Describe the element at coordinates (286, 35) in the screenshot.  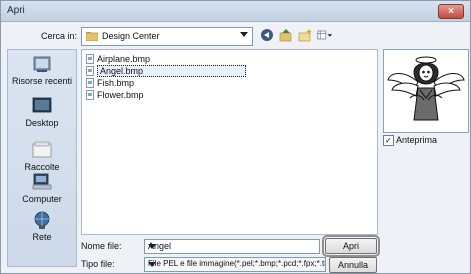
I see `up-folder-icon` at that location.